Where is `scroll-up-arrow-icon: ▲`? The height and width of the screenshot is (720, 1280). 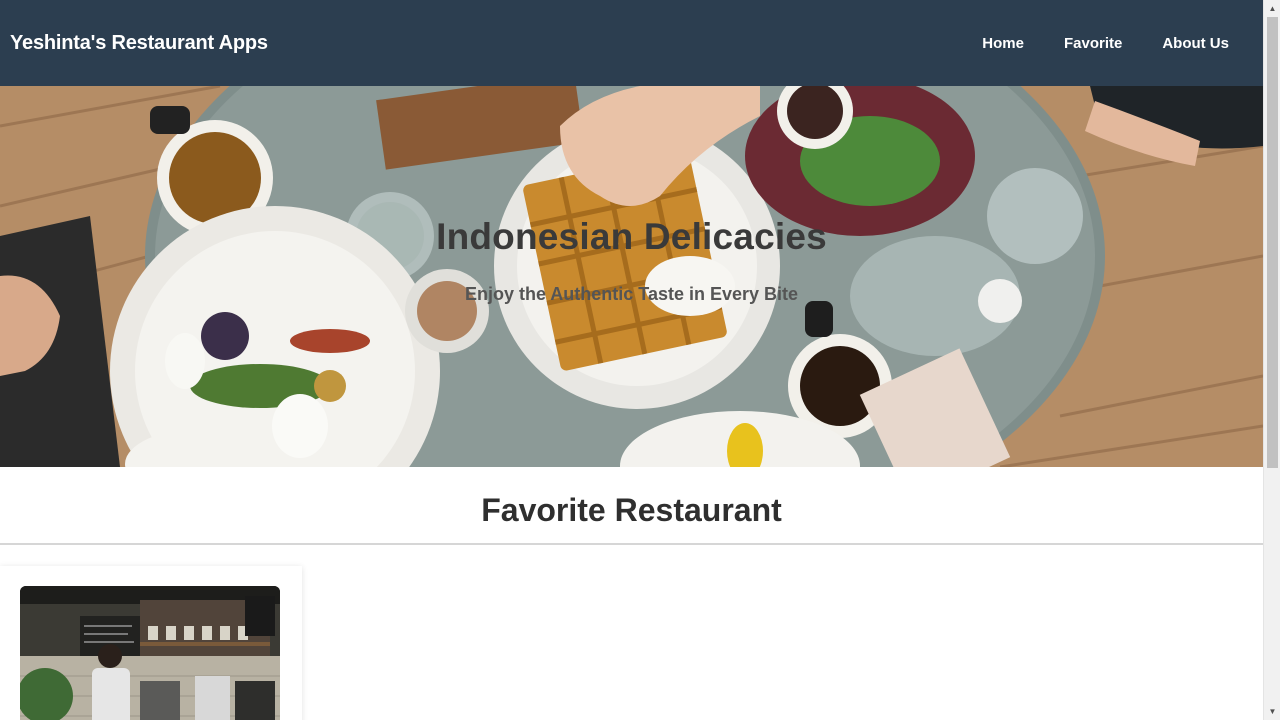 scroll-up-arrow-icon: ▲ is located at coordinates (1272, 8).